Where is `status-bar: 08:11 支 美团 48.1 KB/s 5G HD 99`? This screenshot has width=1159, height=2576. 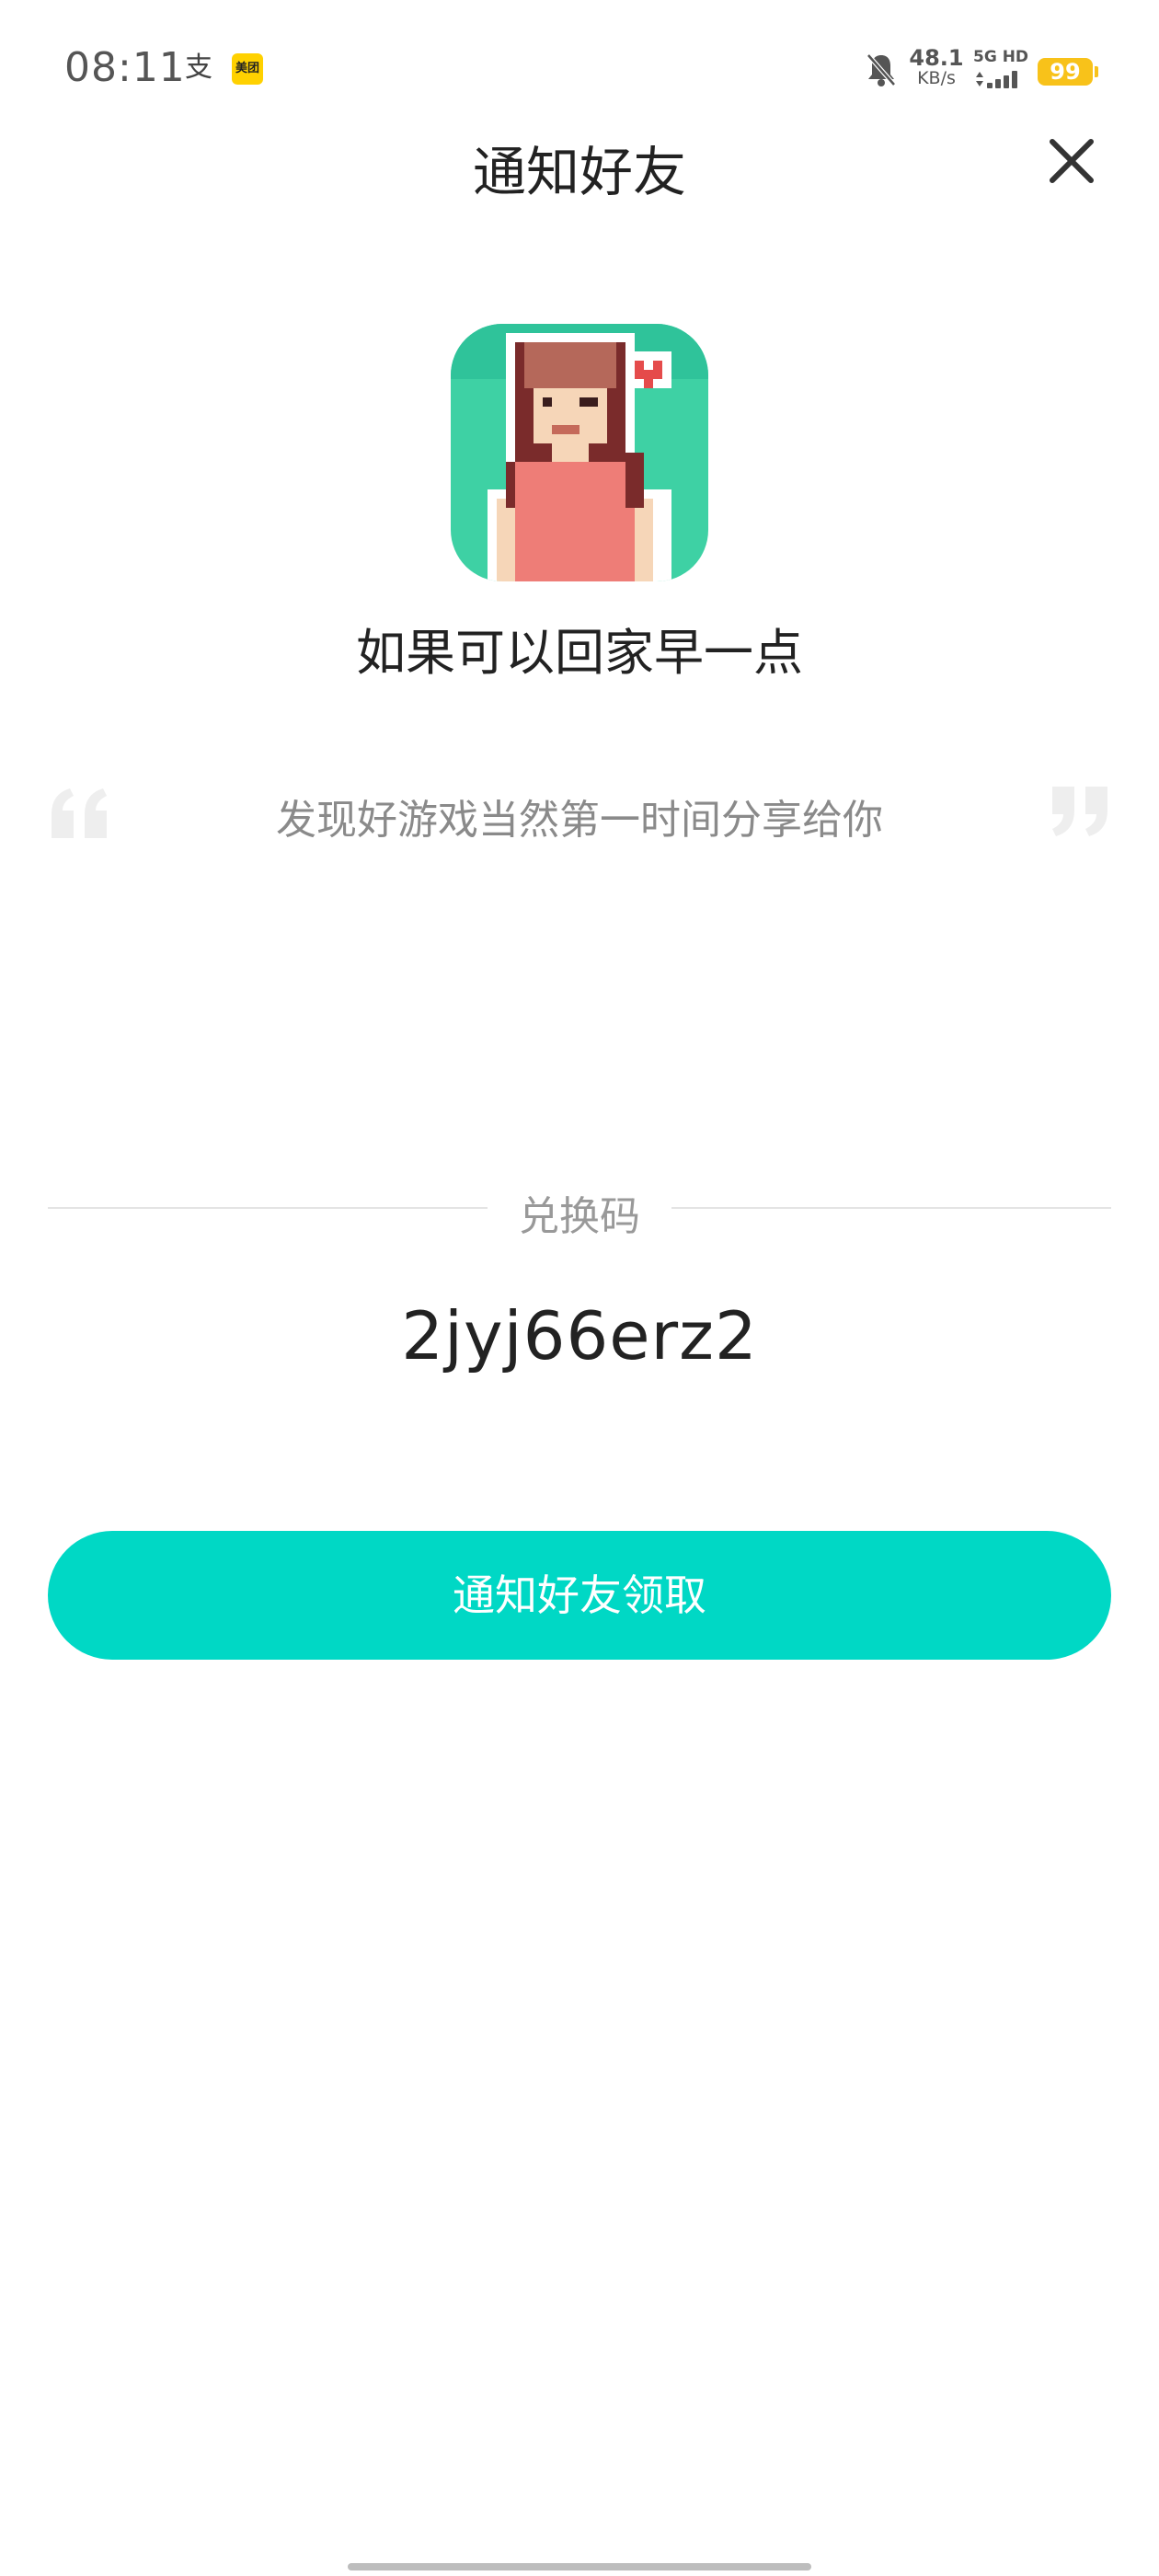 status-bar: 08:11 支 美团 48.1 KB/s 5G HD 99 is located at coordinates (579, 69).